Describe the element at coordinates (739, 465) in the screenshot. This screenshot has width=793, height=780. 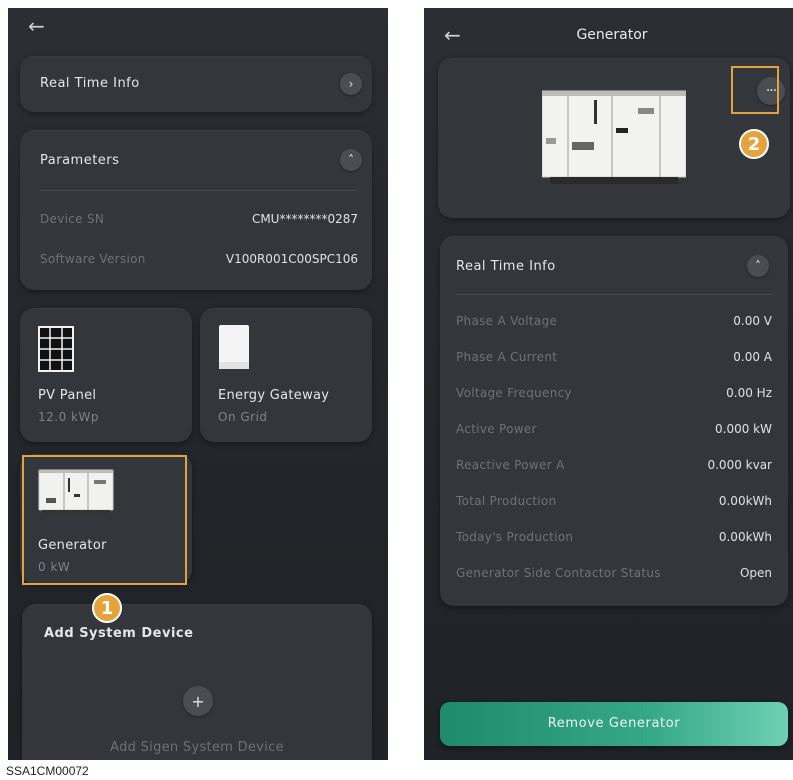
I see `reactive-power-a-value: 0.000 kvar` at that location.